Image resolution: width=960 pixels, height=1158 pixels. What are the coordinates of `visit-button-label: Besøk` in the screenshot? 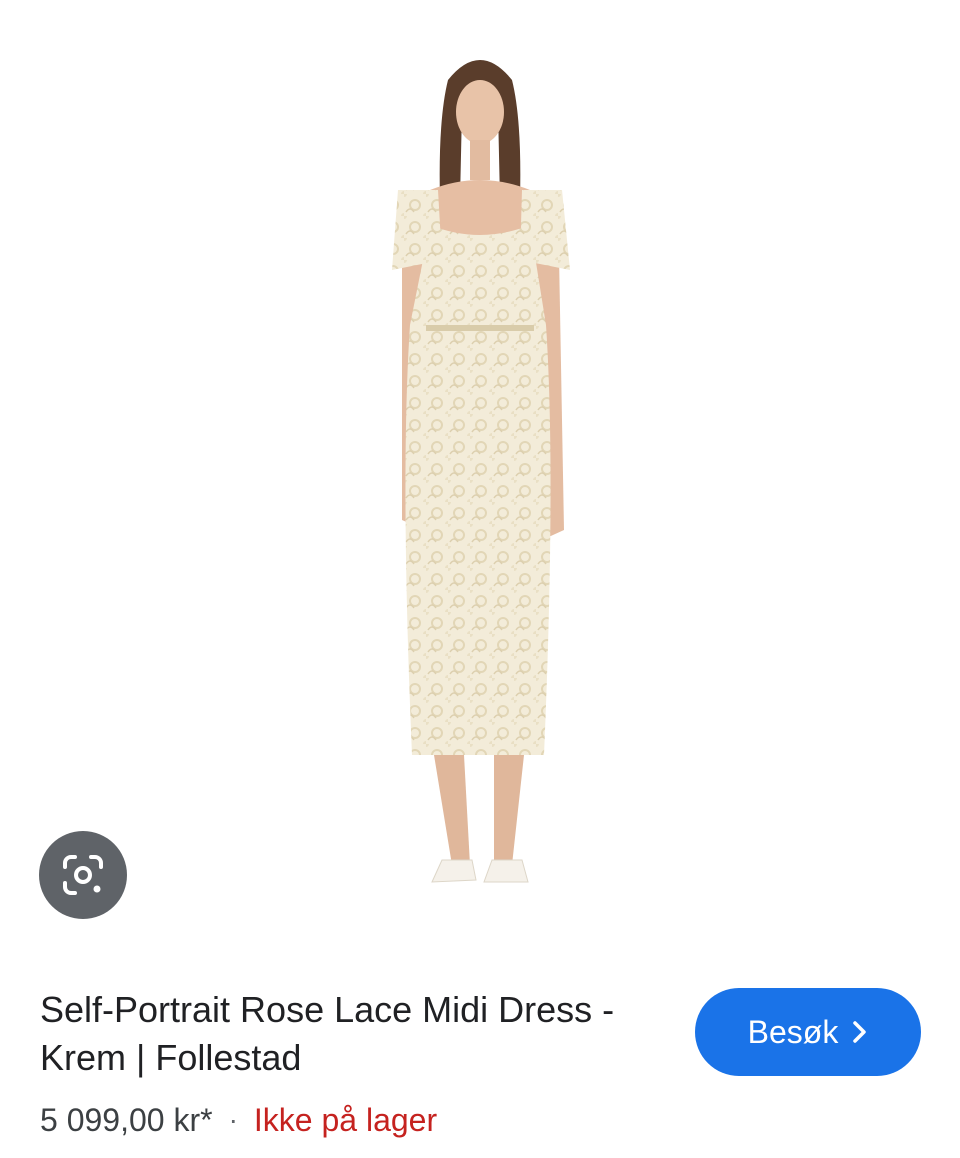 It's located at (793, 1031).